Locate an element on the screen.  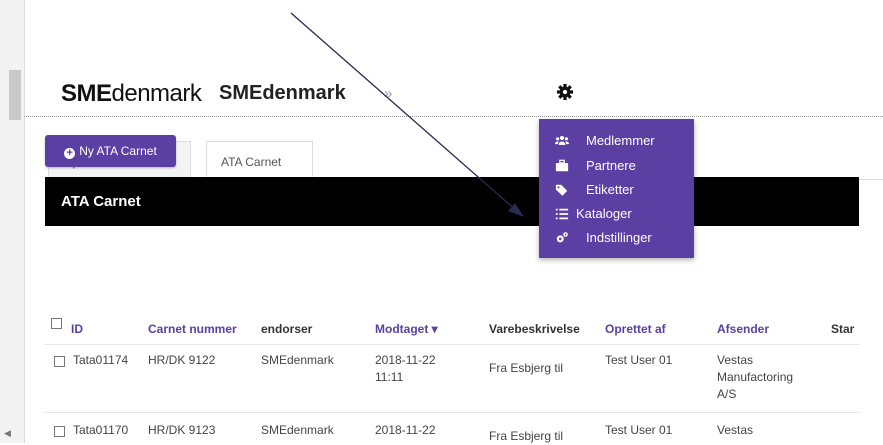
logo-thin-text: denmark is located at coordinates (156, 93).